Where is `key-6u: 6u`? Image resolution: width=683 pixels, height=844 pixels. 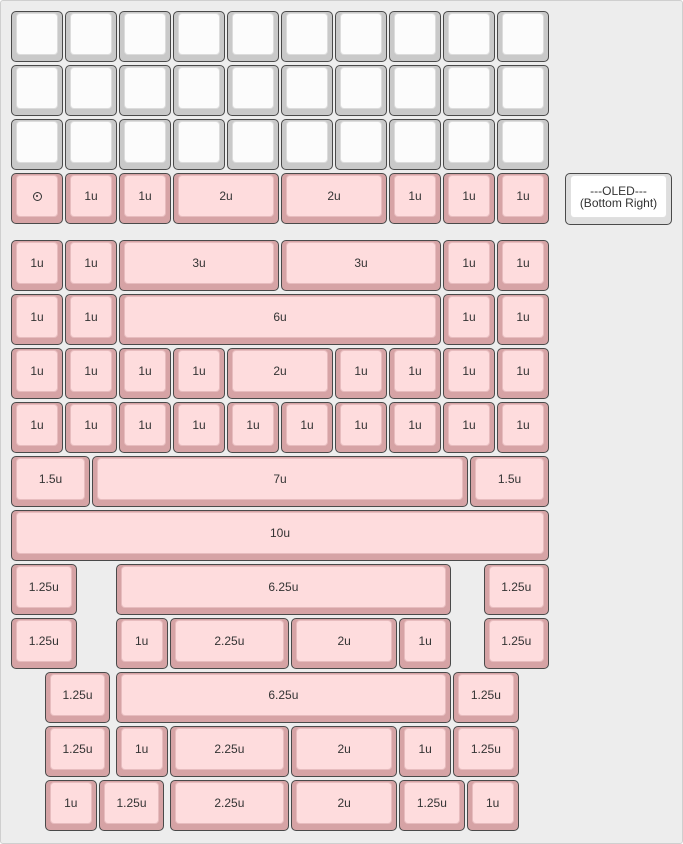
key-6u: 6u is located at coordinates (280, 319).